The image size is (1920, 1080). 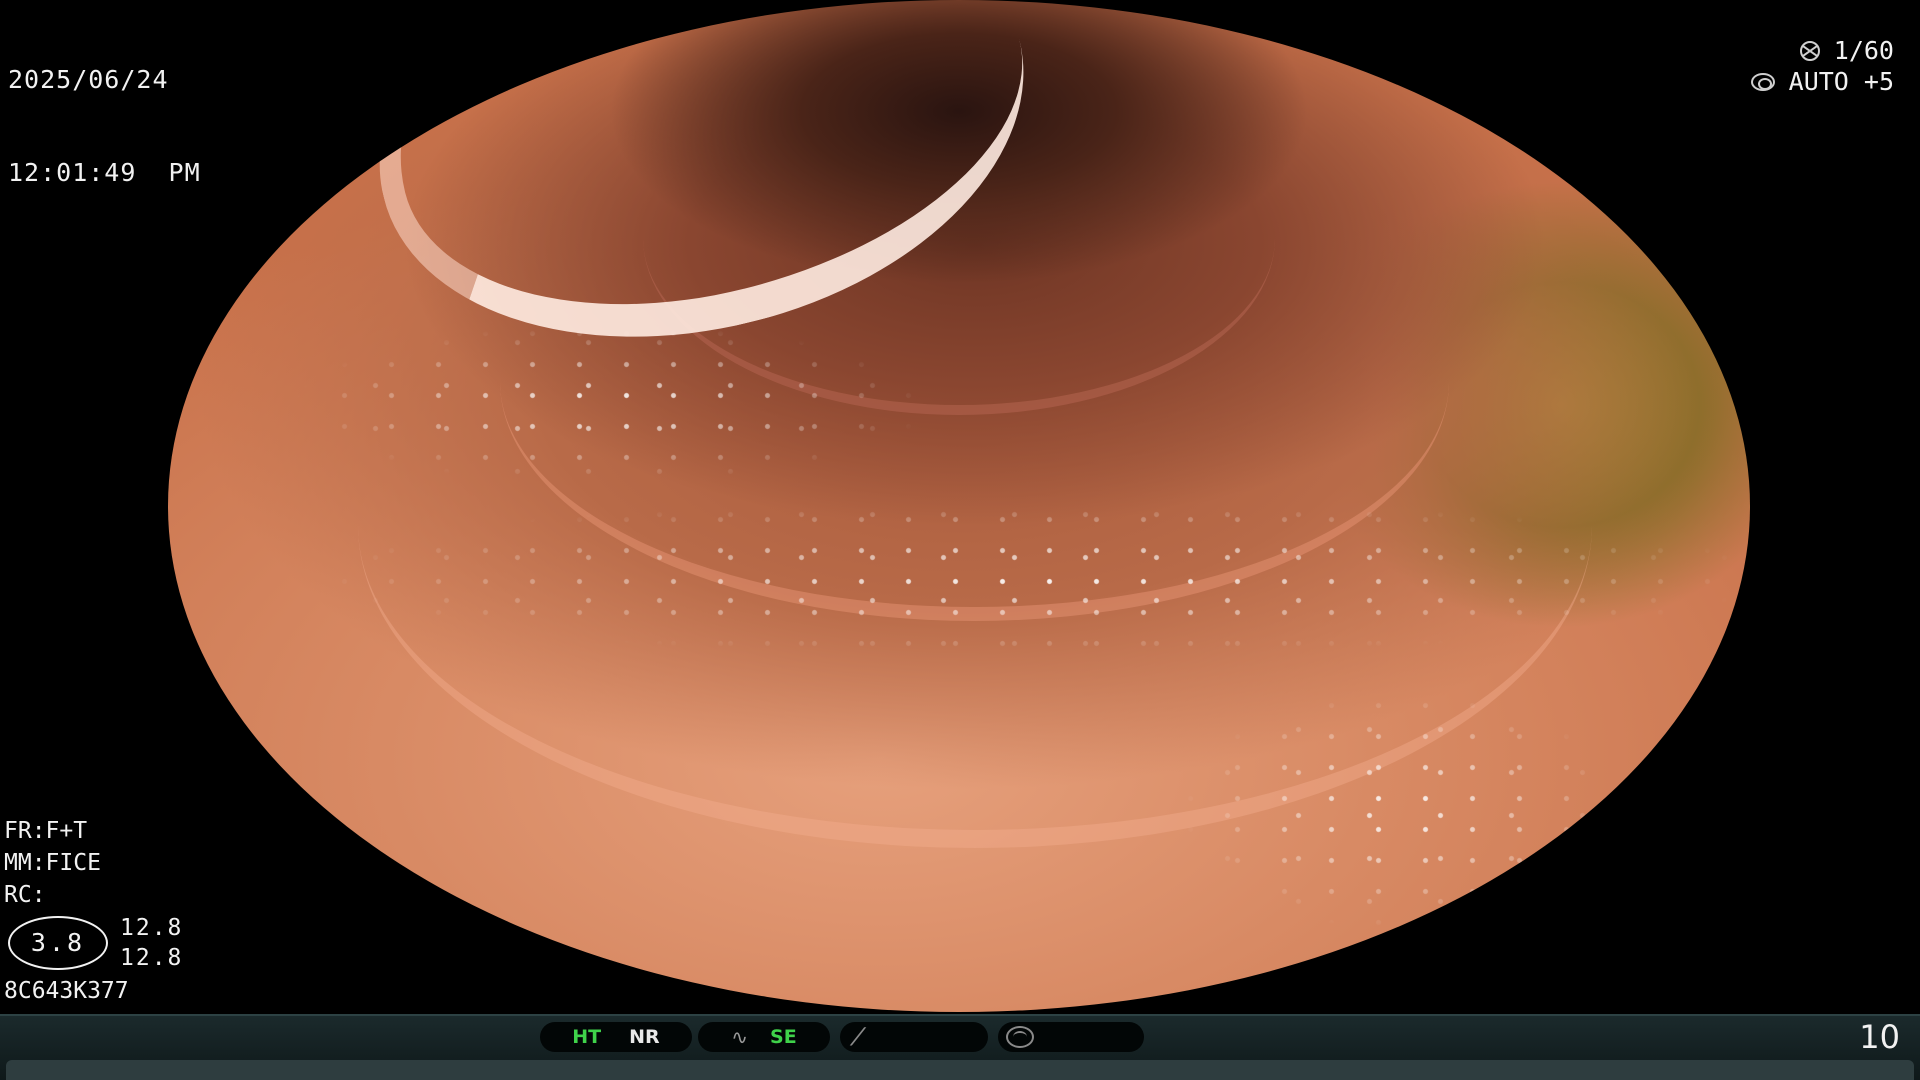 I want to click on serial-number: 8C643K377, so click(x=66, y=991).